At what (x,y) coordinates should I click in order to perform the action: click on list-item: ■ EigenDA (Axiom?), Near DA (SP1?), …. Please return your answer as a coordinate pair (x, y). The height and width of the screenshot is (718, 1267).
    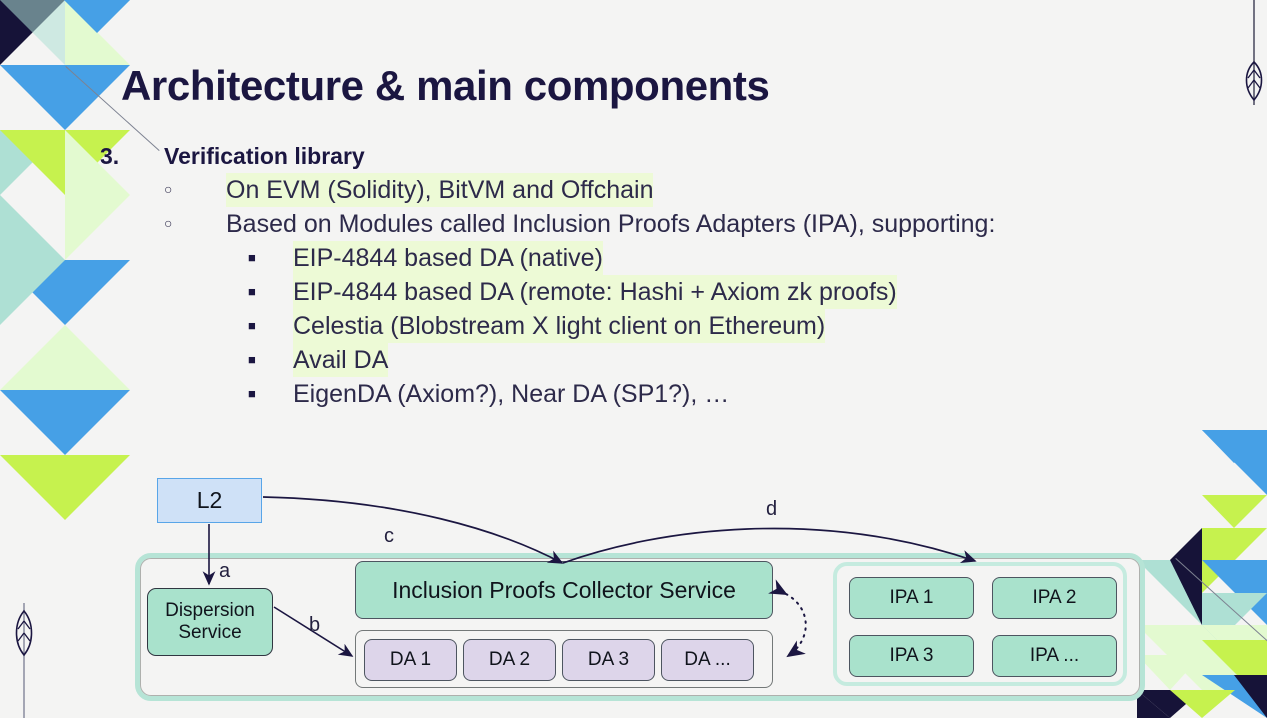
    Looking at the image, I should click on (699, 394).